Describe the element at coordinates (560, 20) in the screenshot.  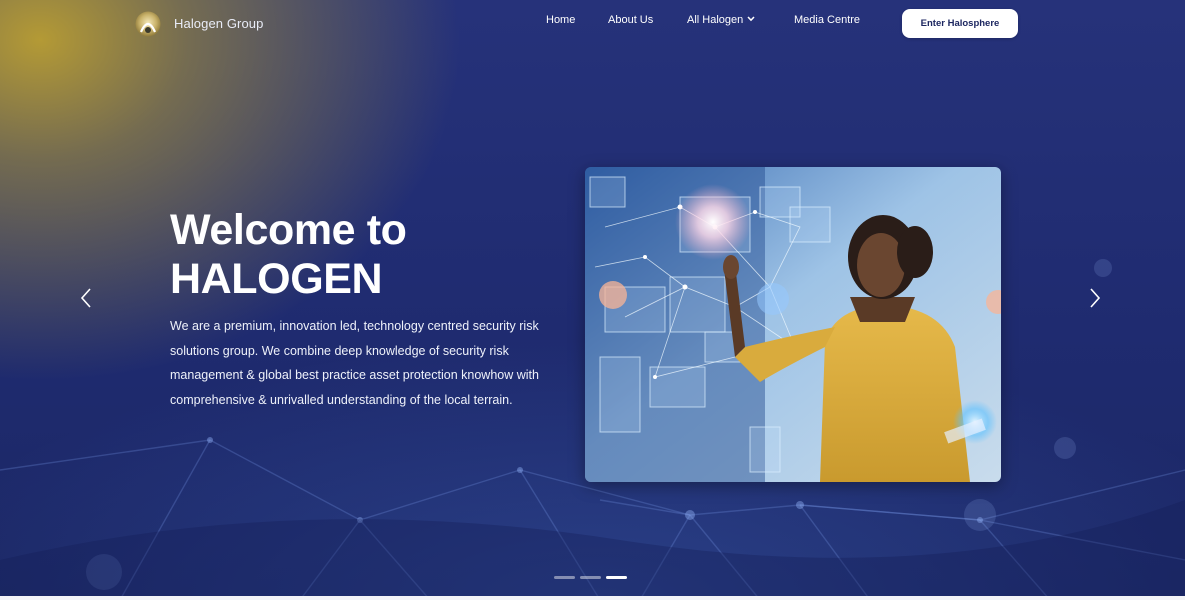
I see `nav-home-link: Home` at that location.